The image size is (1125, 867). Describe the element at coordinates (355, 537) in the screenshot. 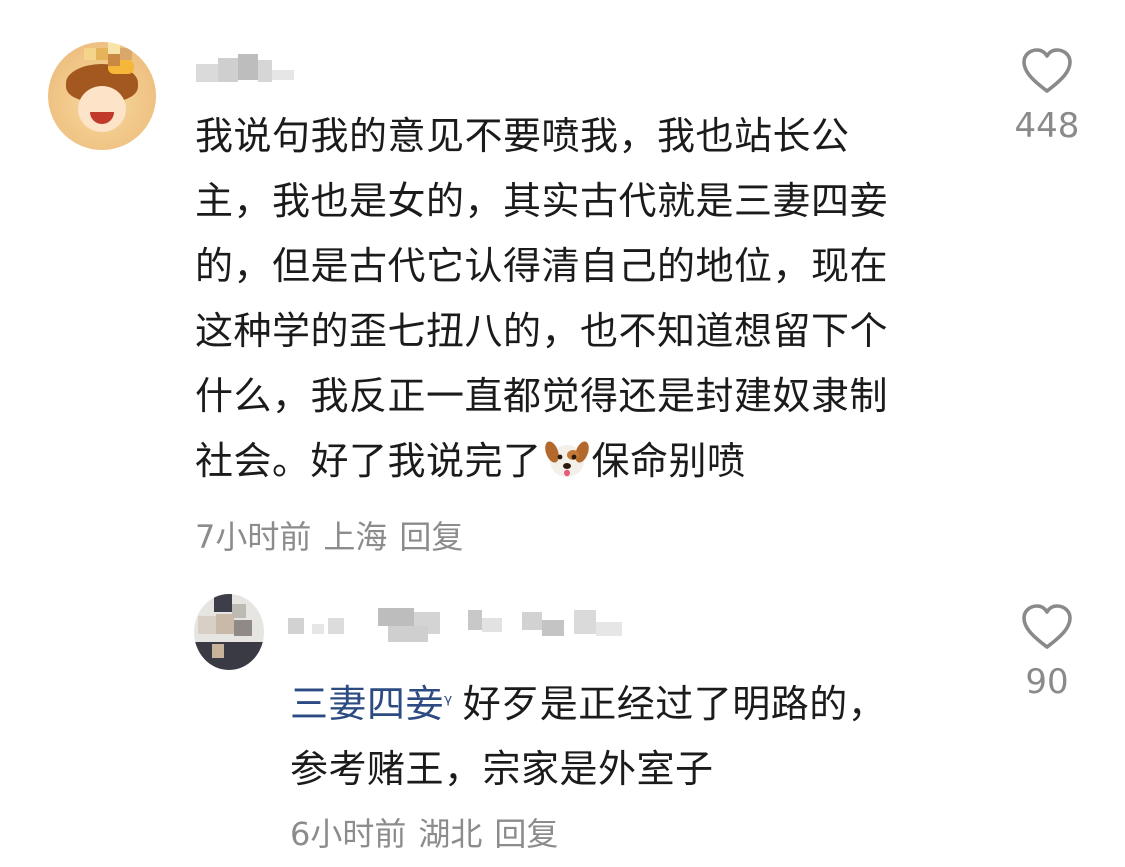

I see `comment-location: 上海` at that location.